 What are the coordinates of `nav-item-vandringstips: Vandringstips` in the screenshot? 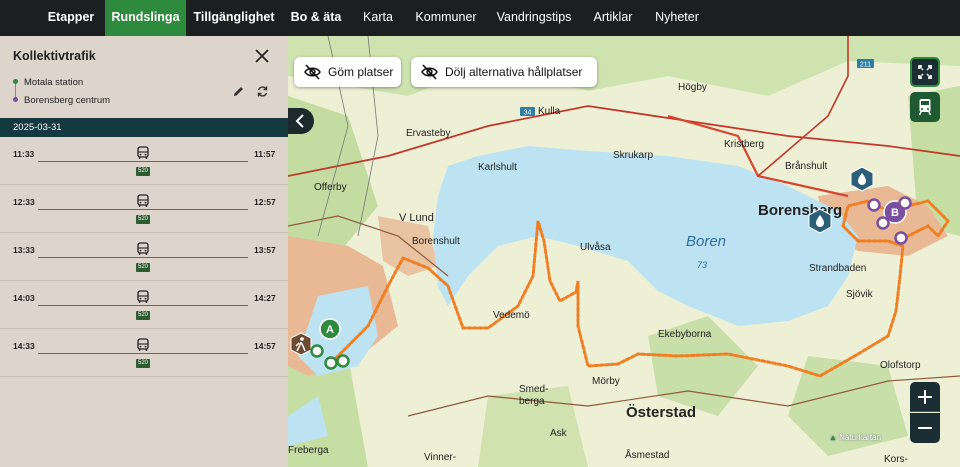 It's located at (534, 18).